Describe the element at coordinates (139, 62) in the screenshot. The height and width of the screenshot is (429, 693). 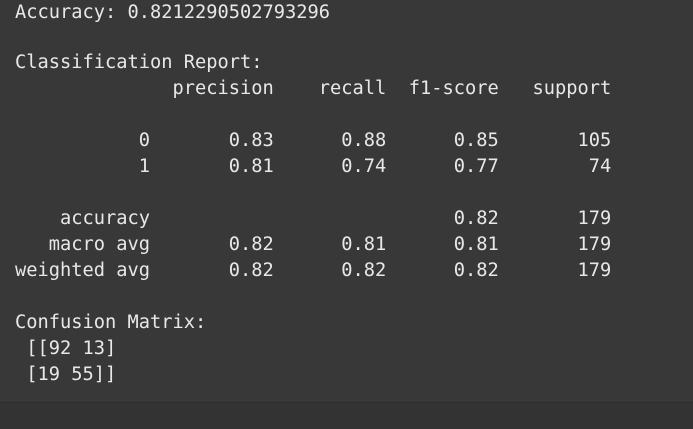
I see `report-title: Classification Report:` at that location.